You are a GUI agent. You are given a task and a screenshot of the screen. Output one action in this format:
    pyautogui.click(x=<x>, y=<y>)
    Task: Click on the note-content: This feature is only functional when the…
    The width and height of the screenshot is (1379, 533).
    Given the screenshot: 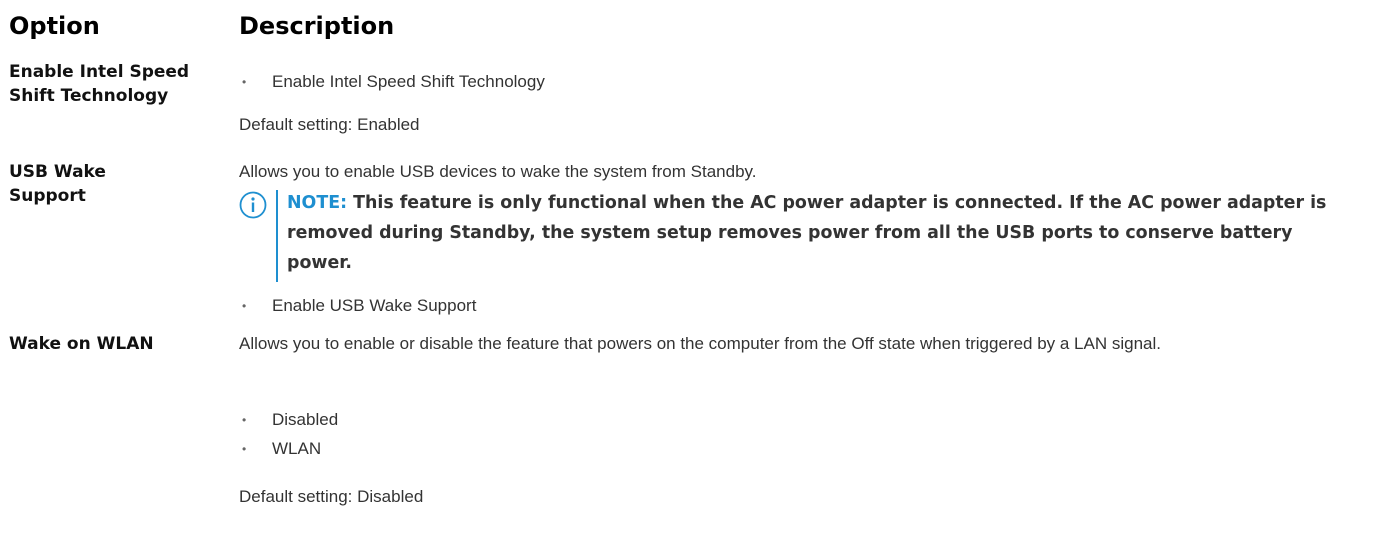 What is the action you would take?
    pyautogui.click(x=807, y=233)
    